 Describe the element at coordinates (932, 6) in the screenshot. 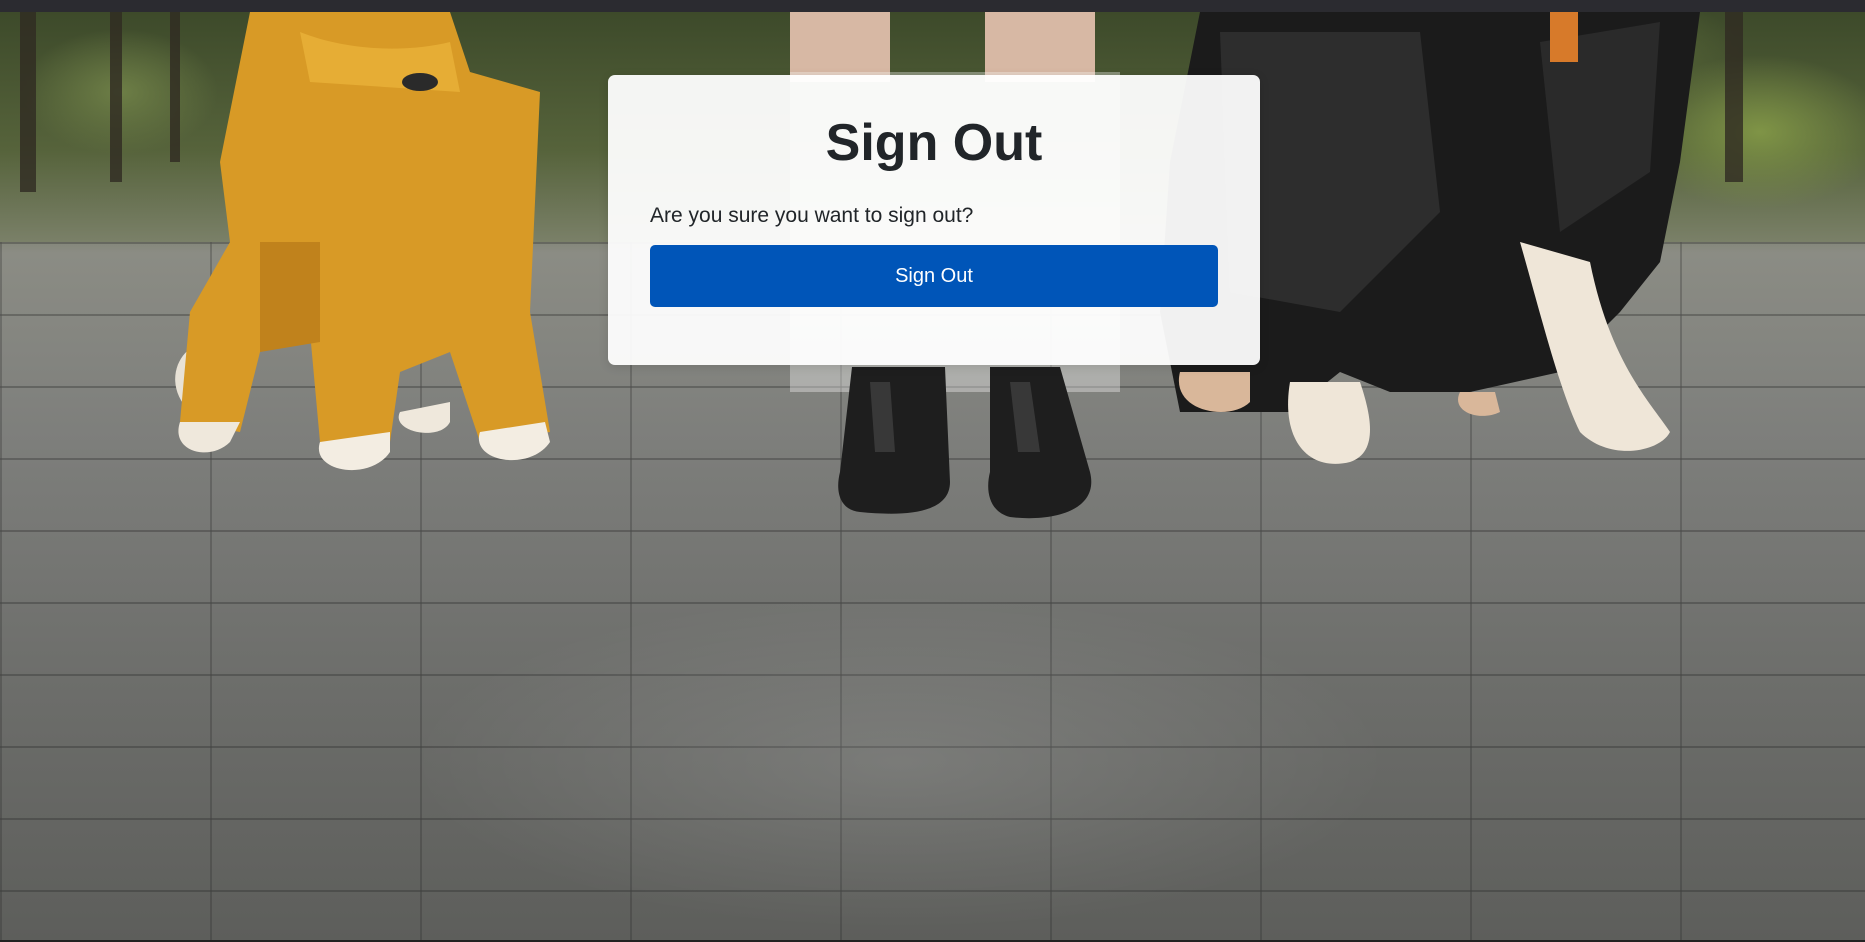

I see `window-top-bar` at that location.